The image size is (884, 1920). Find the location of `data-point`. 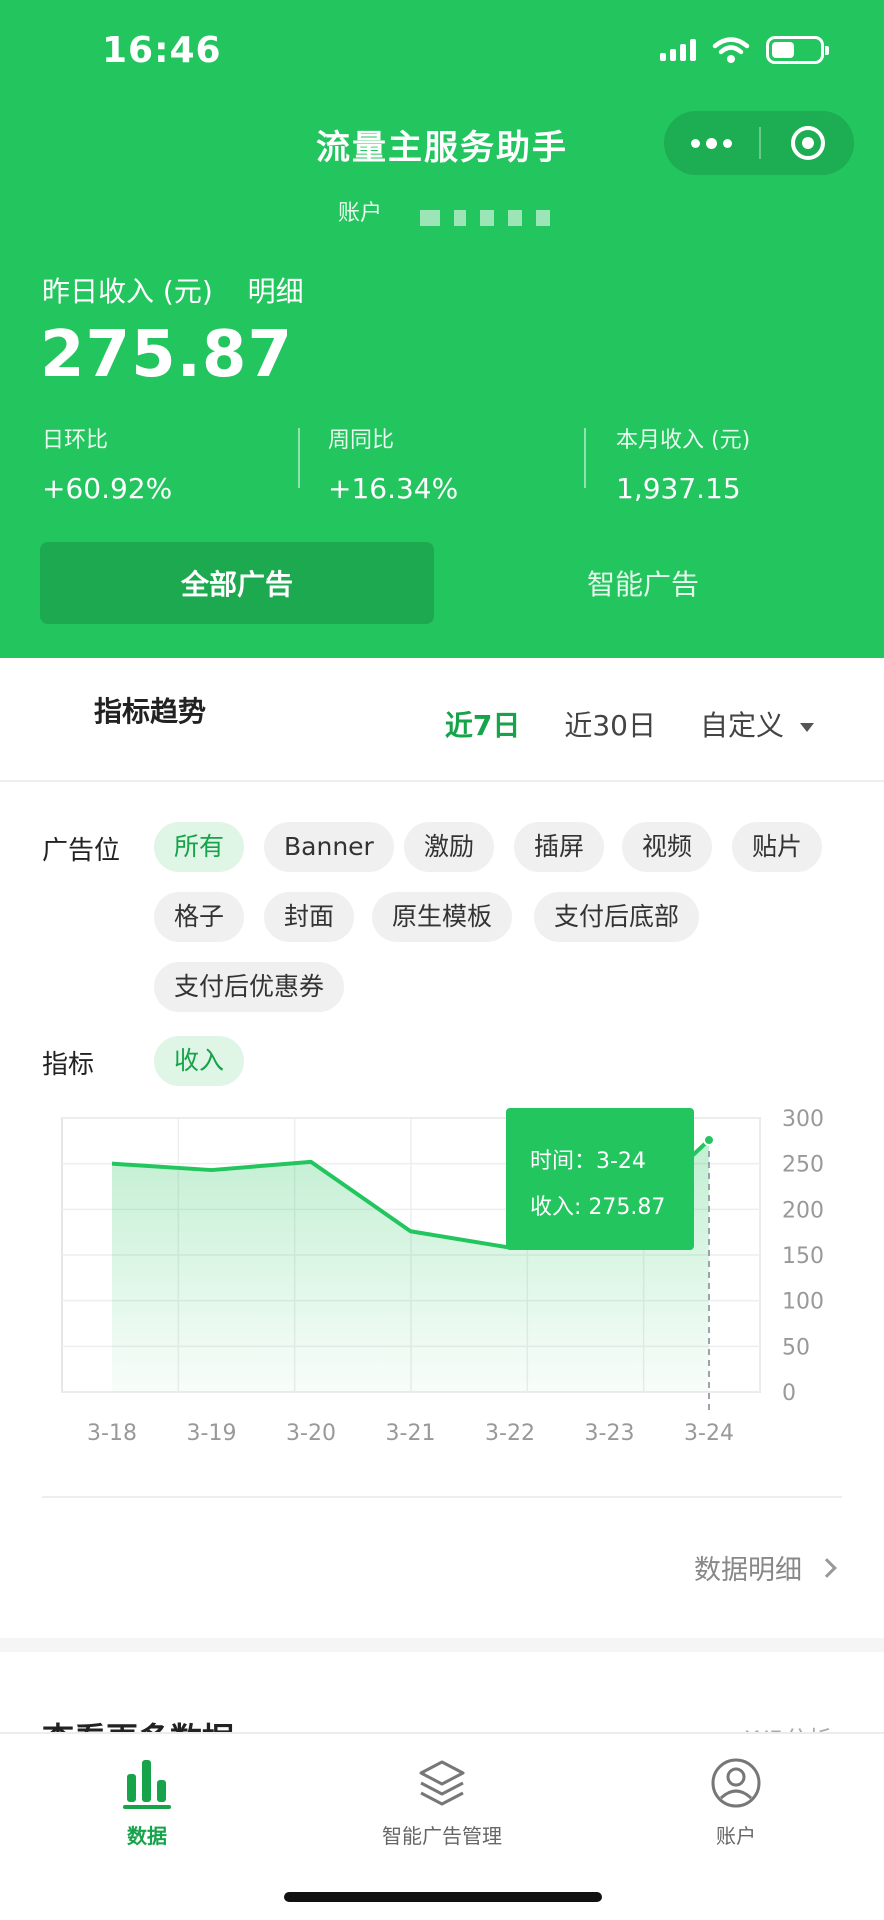

data-point is located at coordinates (709, 1140).